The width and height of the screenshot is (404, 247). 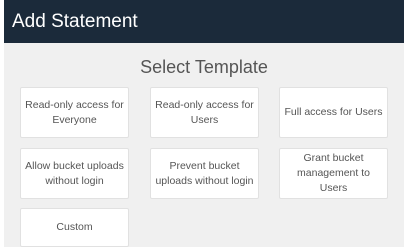 What do you see at coordinates (74, 227) in the screenshot?
I see `template-custom-button: Custom` at bounding box center [74, 227].